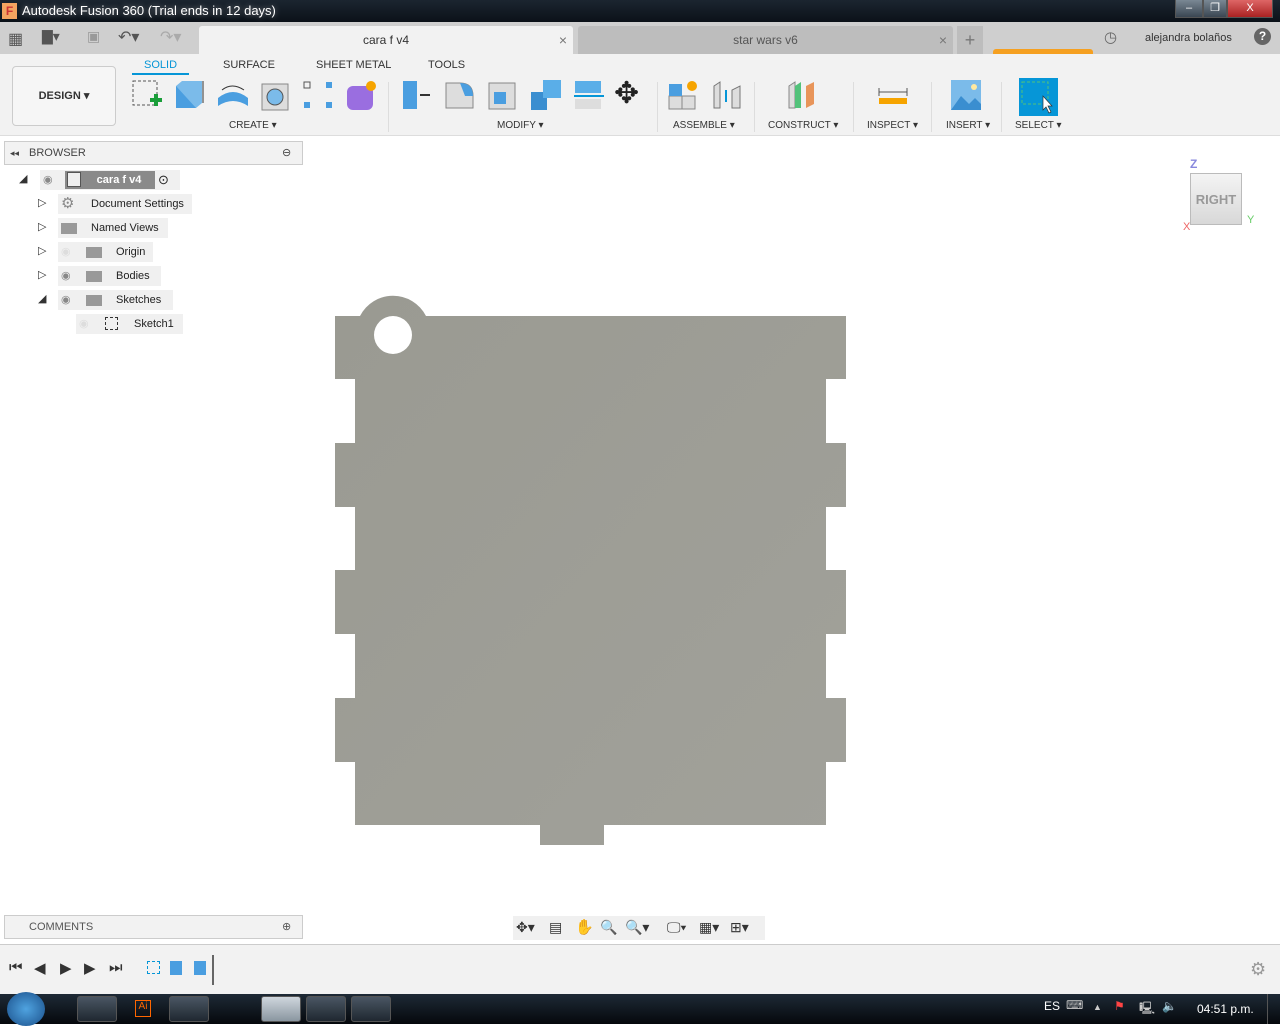 The image size is (1280, 1026). I want to click on combine-icon, so click(546, 95).